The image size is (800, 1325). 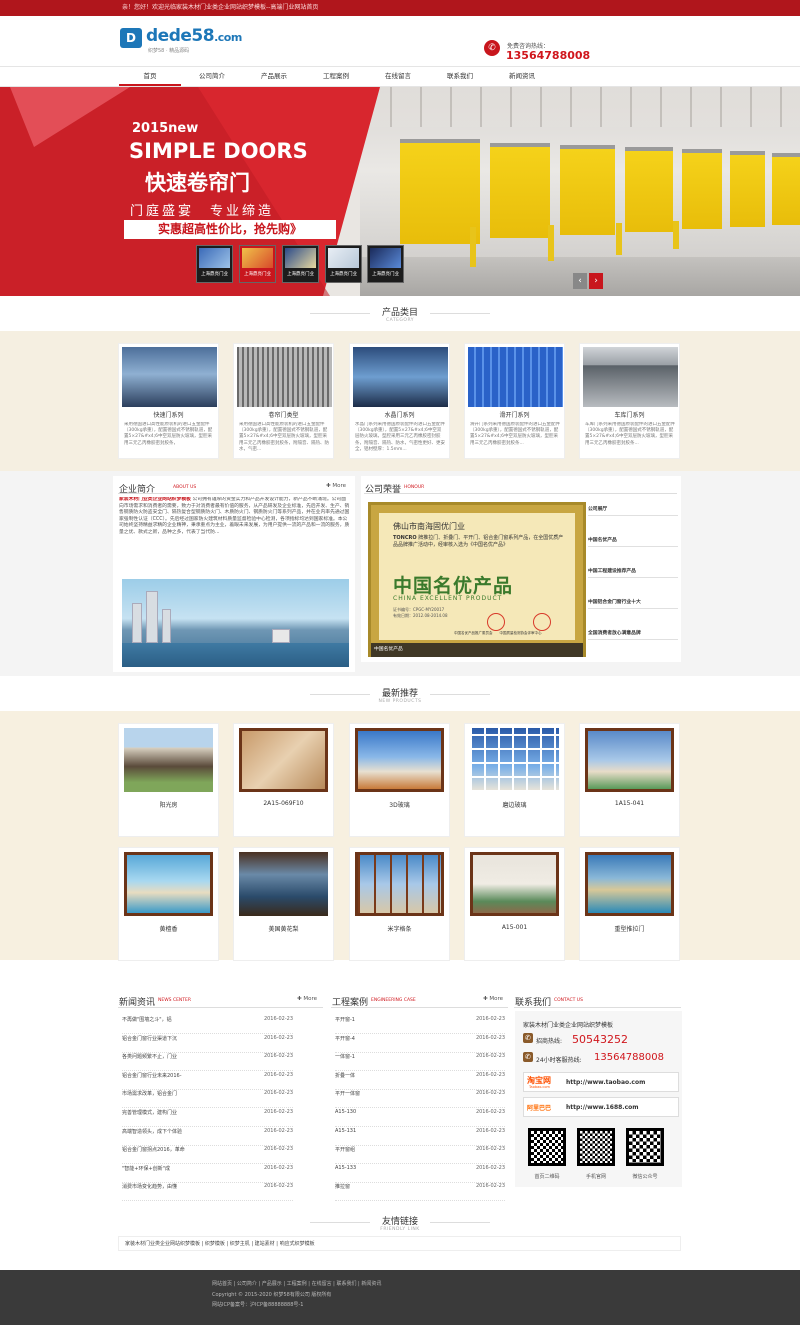 What do you see at coordinates (514, 414) in the screenshot?
I see `category-name: 滑开门系列` at bounding box center [514, 414].